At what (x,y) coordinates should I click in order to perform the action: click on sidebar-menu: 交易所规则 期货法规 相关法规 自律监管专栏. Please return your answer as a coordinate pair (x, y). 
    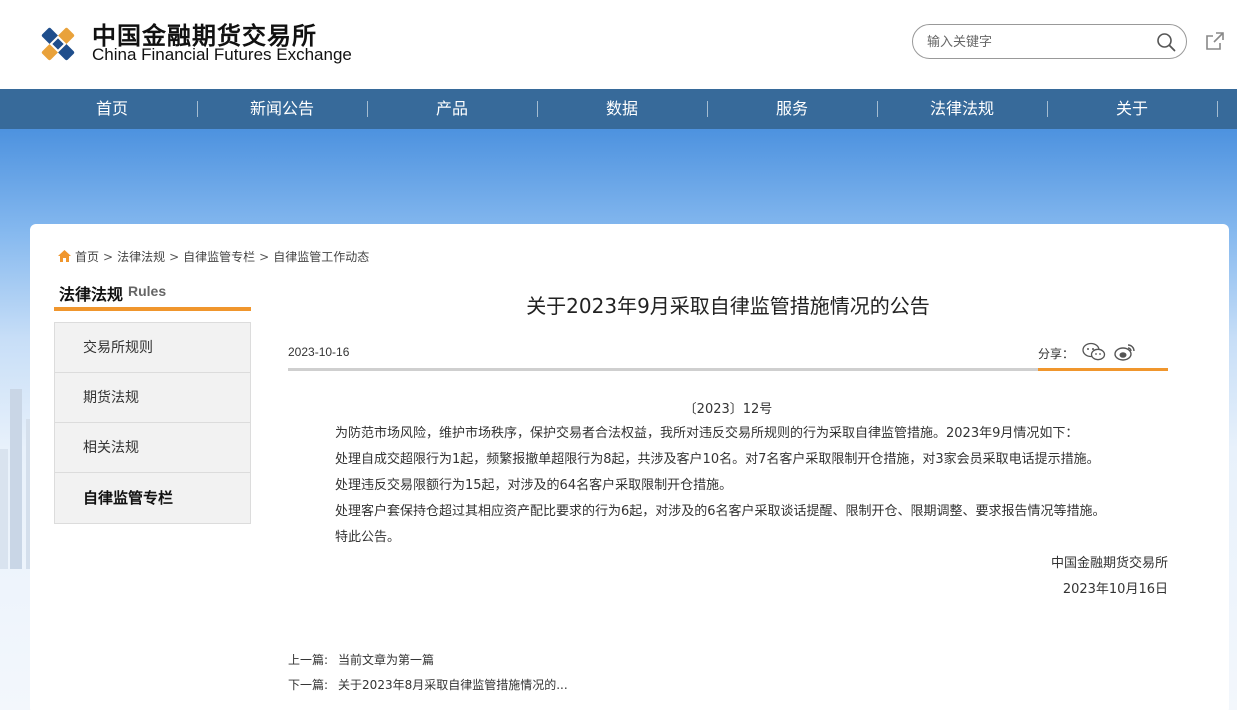
    Looking at the image, I should click on (152, 423).